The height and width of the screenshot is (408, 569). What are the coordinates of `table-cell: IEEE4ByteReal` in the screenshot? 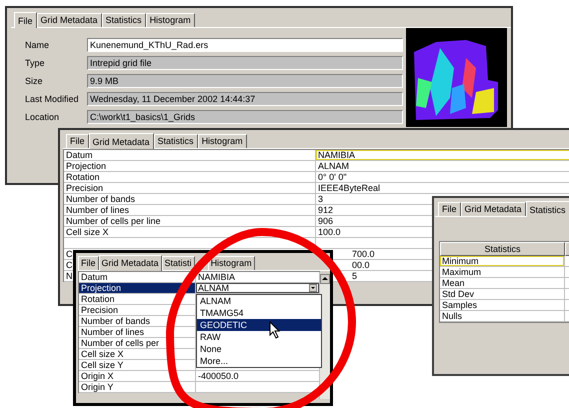 It's located at (442, 188).